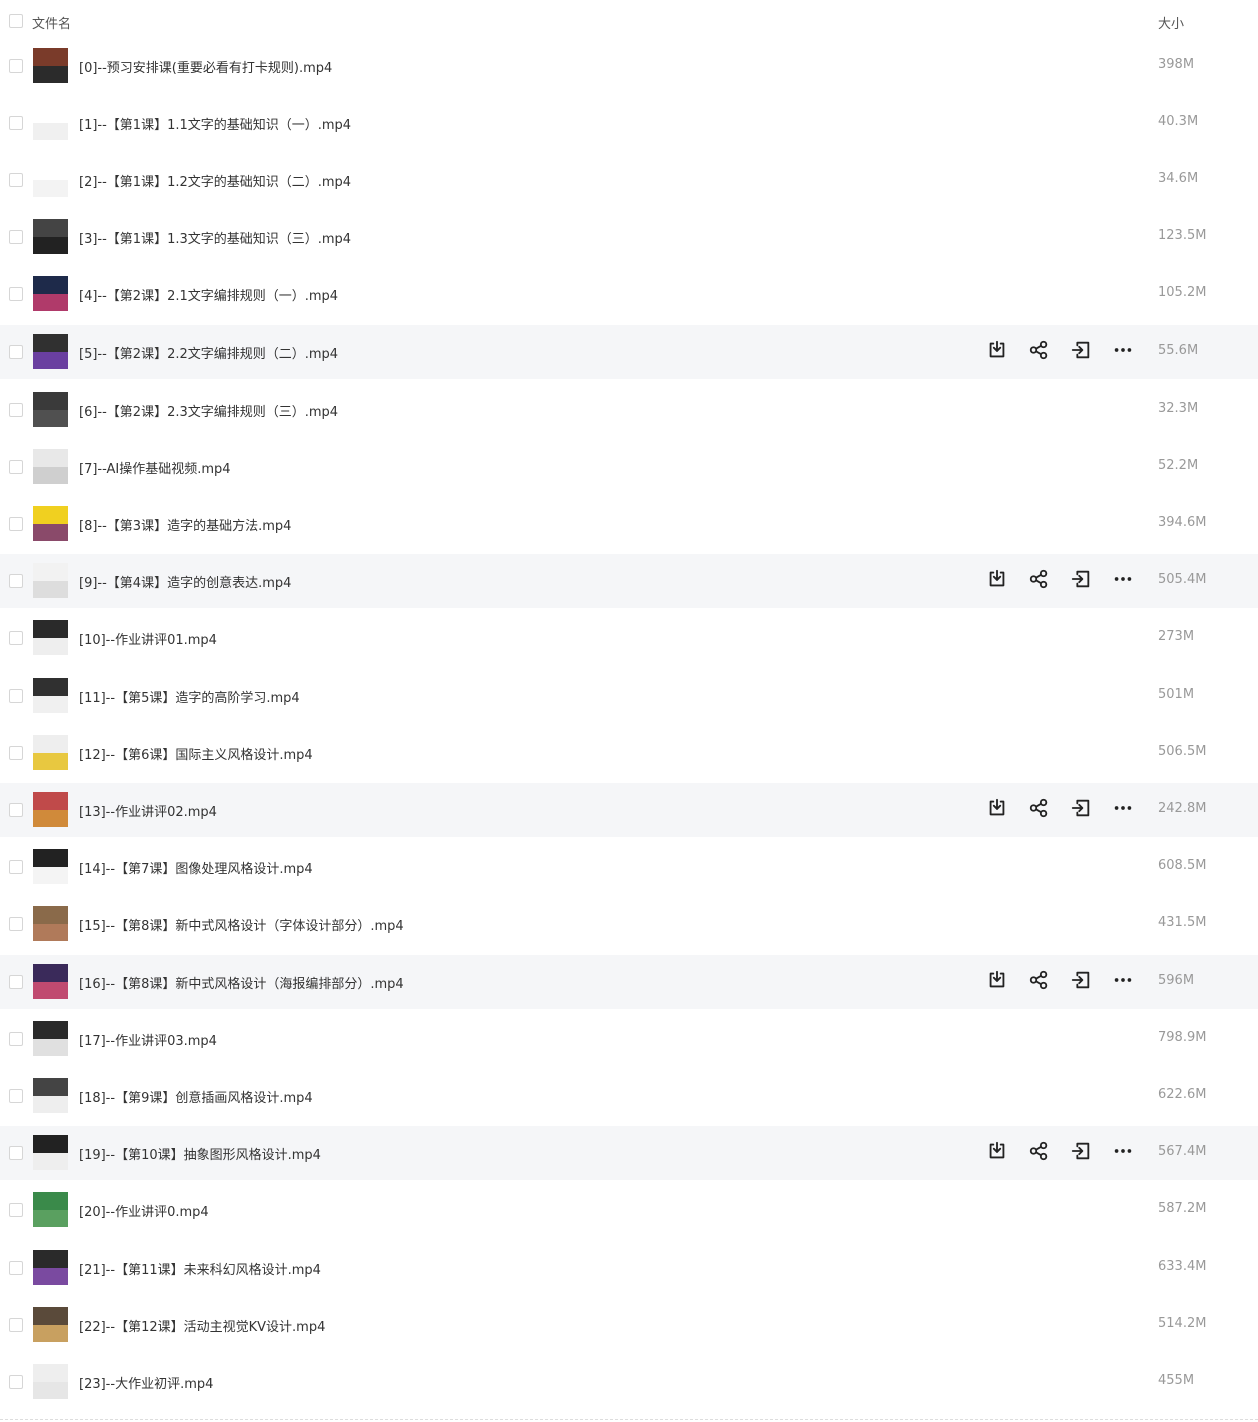  Describe the element at coordinates (629, 123) in the screenshot. I see `file-row: [1]--【第1课】1.1文字的基础知识（一）.mp4 40.3M` at that location.